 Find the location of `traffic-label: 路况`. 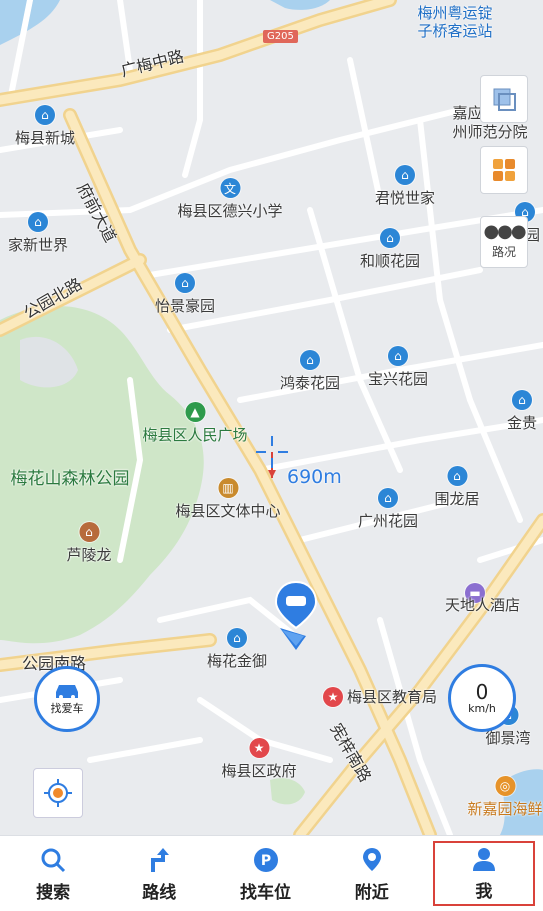

traffic-label: 路况 is located at coordinates (503, 251).